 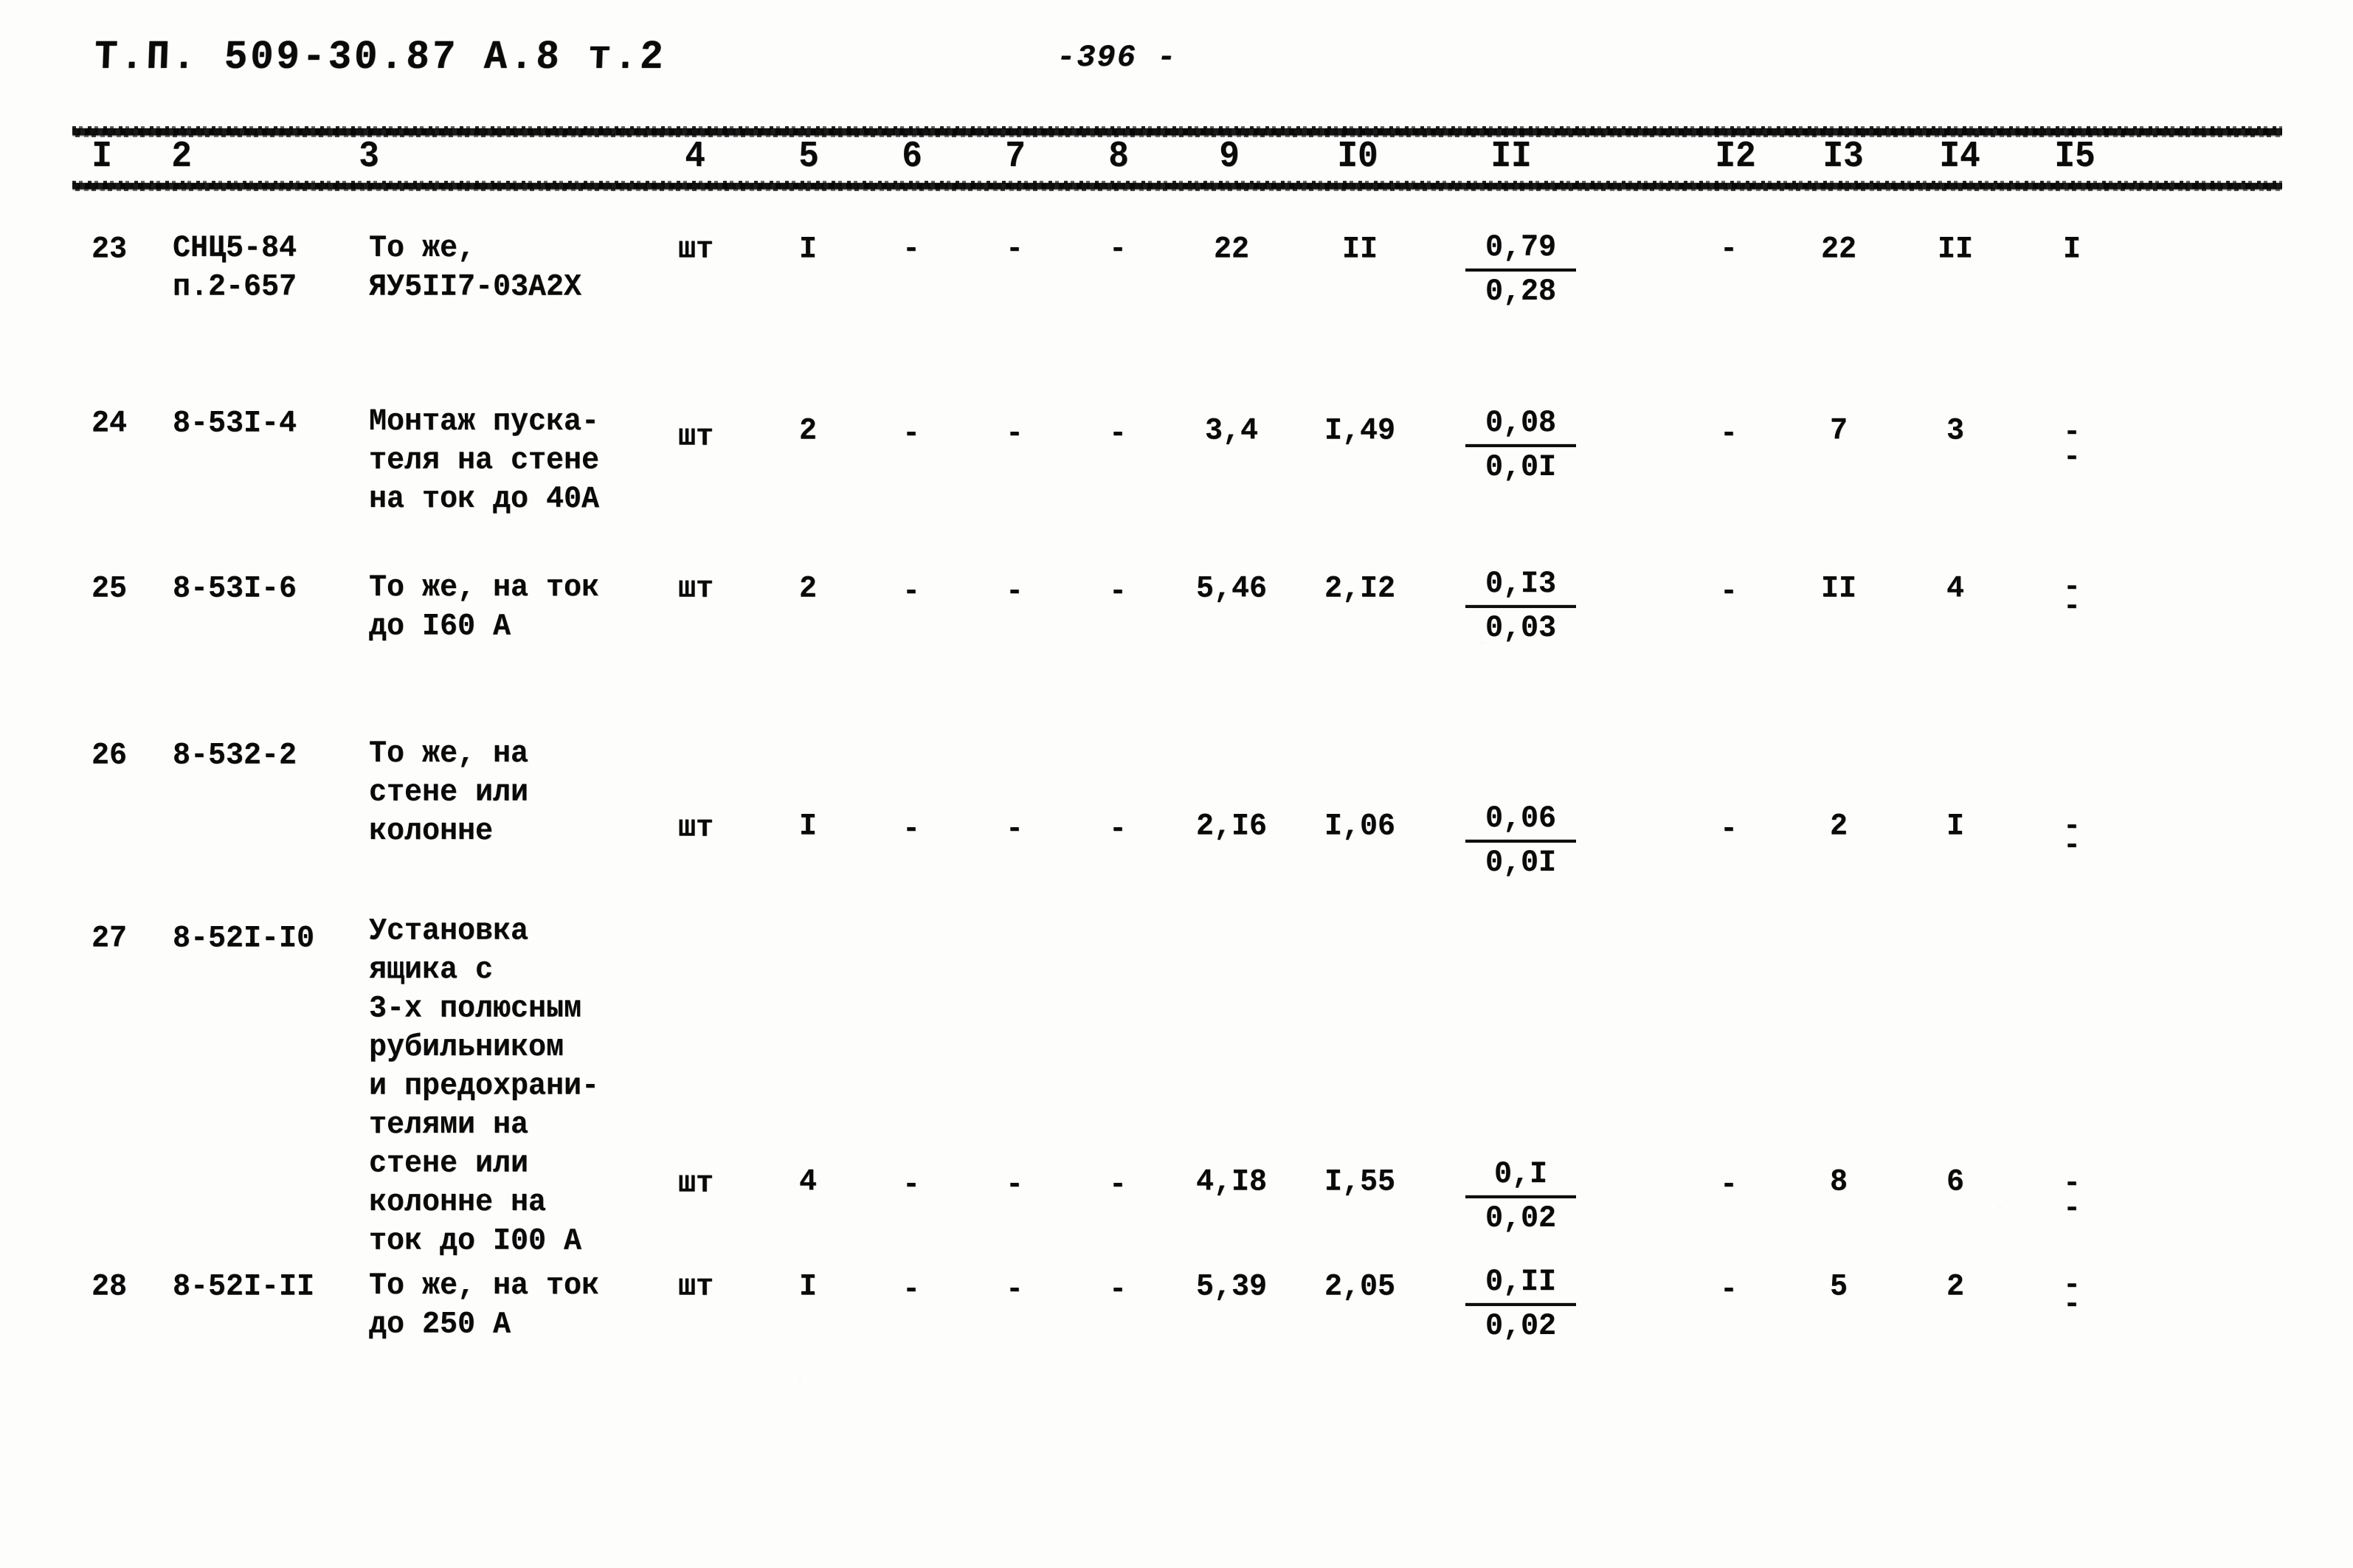 I want to click on column-header-11: II, so click(x=1511, y=156).